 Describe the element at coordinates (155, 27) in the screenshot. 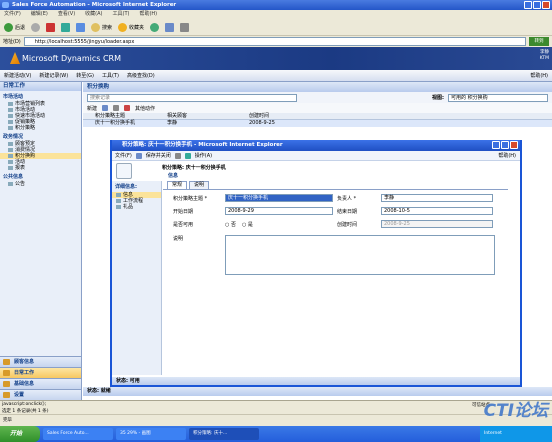

I see `history-icon` at that location.